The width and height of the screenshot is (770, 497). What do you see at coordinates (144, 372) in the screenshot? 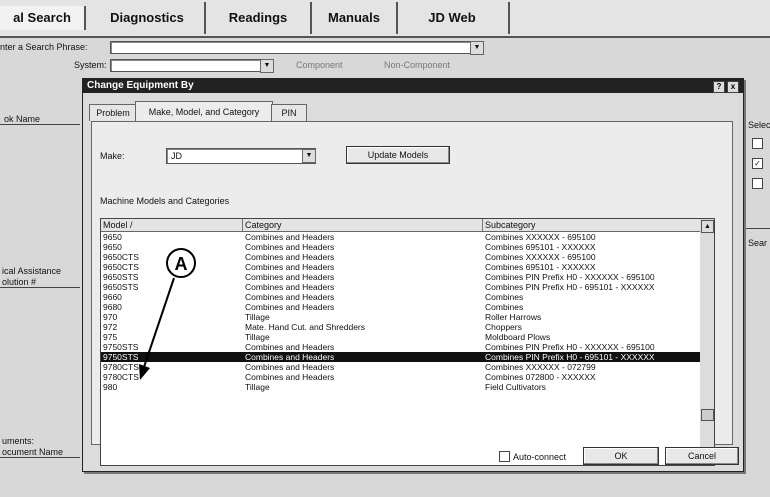
I see `callout-arrowhead-icon` at bounding box center [144, 372].